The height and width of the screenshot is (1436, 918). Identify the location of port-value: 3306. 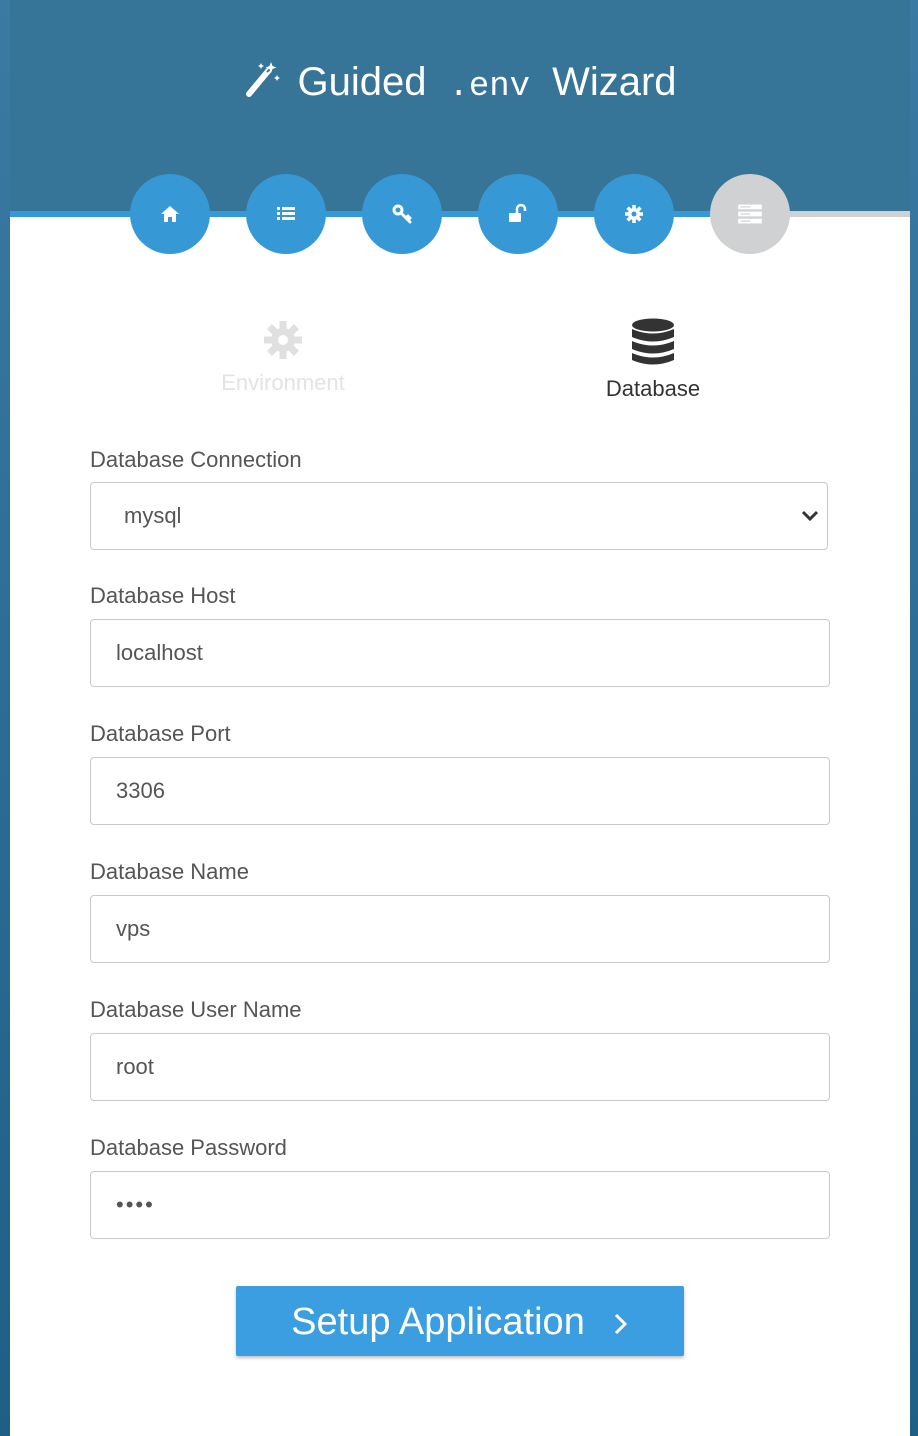
(140, 790).